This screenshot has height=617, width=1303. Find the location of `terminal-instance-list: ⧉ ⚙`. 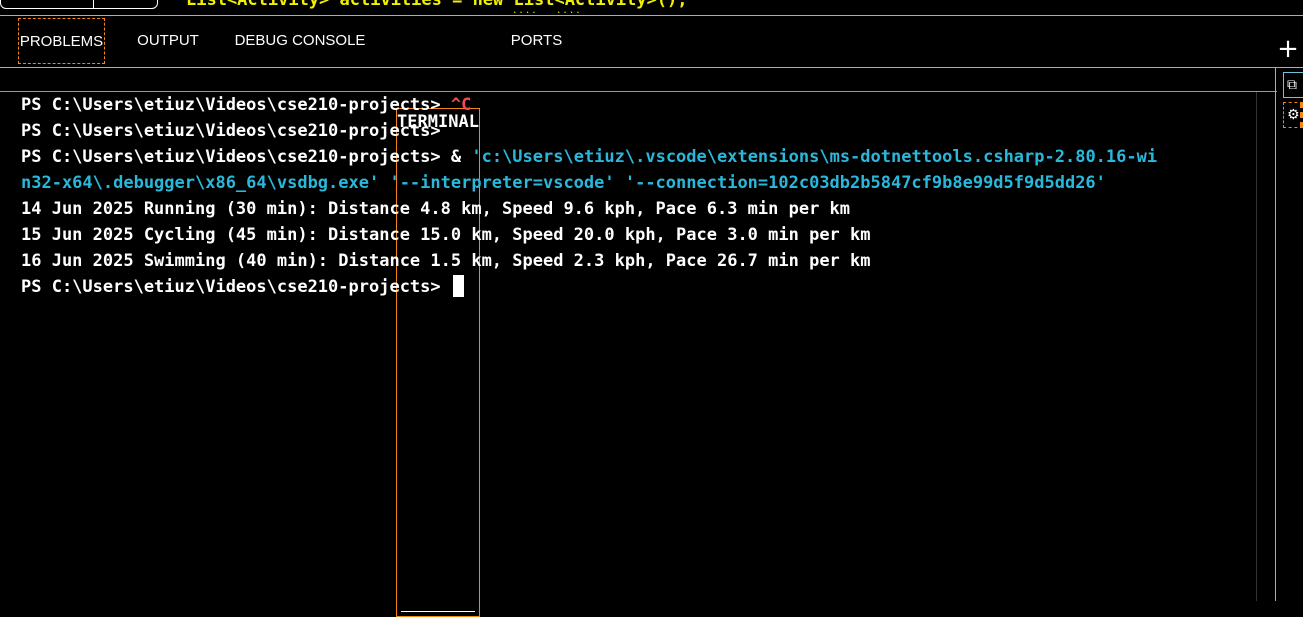

terminal-instance-list: ⧉ ⚙ is located at coordinates (1290, 101).